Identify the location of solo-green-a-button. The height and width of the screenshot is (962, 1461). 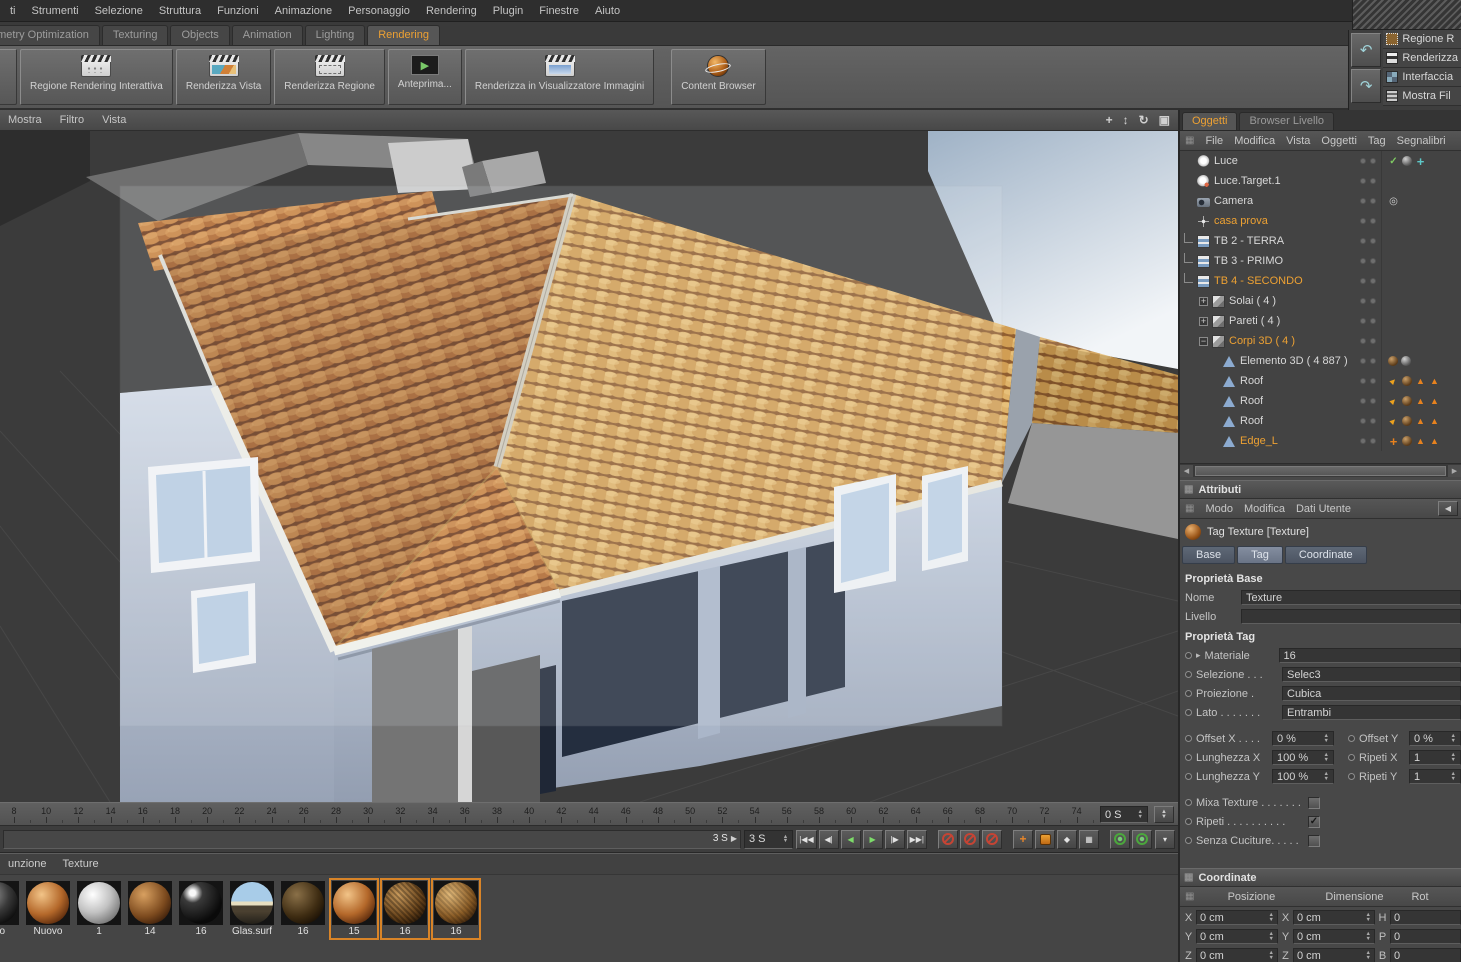
(1120, 839).